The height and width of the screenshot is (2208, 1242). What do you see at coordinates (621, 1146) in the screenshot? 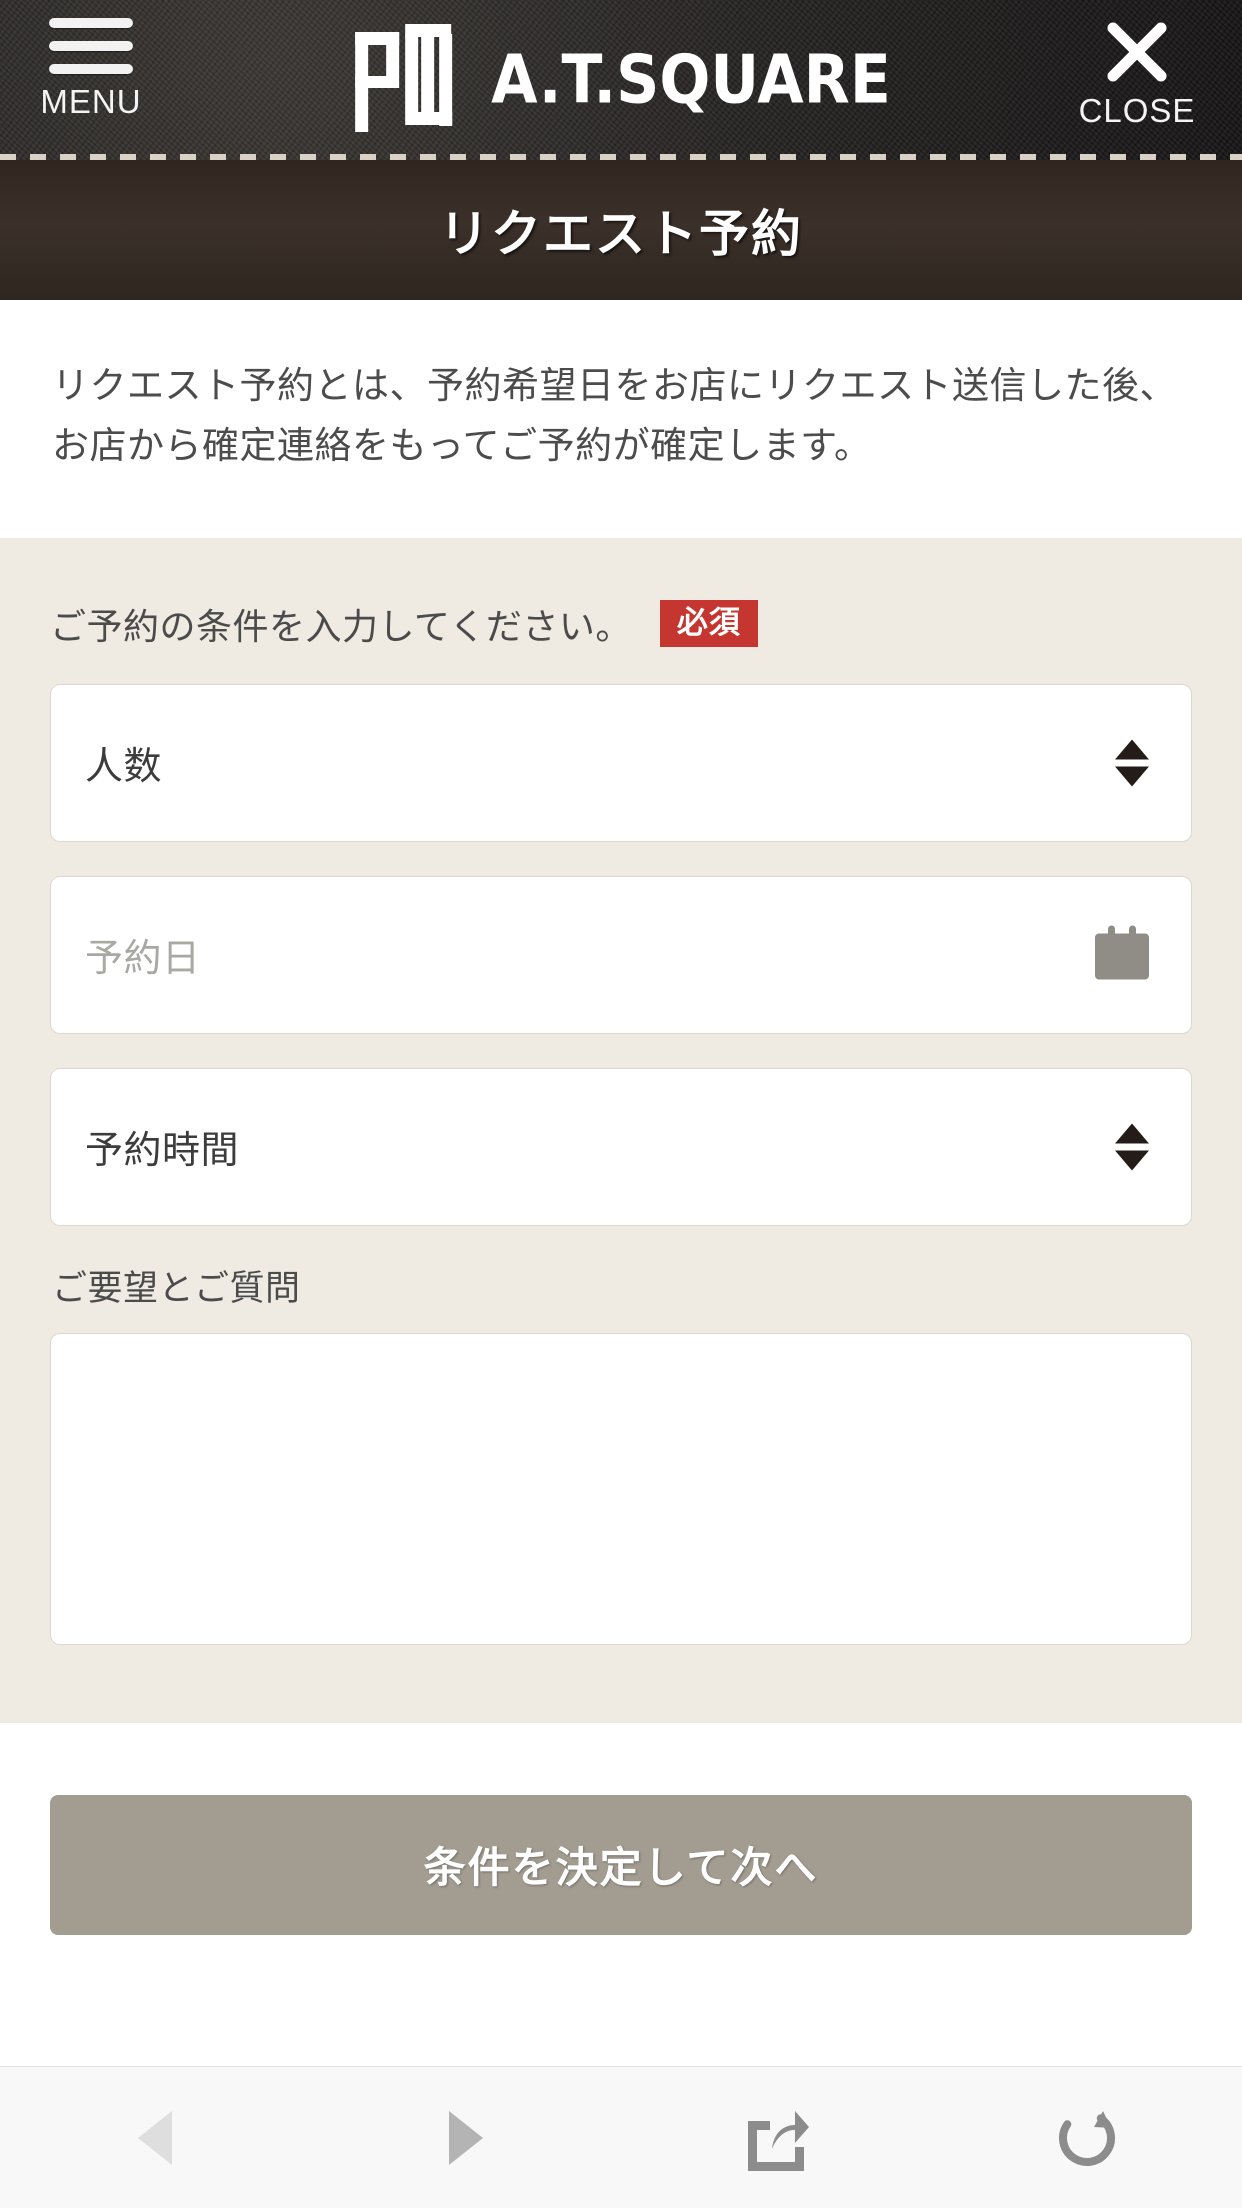
I see `reservation-time-select: 予約時間` at bounding box center [621, 1146].